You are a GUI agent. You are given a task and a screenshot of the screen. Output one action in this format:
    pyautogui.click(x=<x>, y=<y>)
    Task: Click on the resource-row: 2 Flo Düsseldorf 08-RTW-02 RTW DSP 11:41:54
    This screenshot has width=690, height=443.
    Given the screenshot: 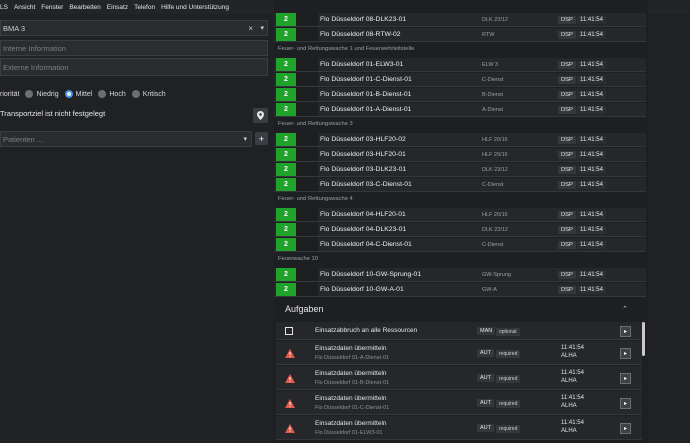 What is the action you would take?
    pyautogui.click(x=460, y=35)
    